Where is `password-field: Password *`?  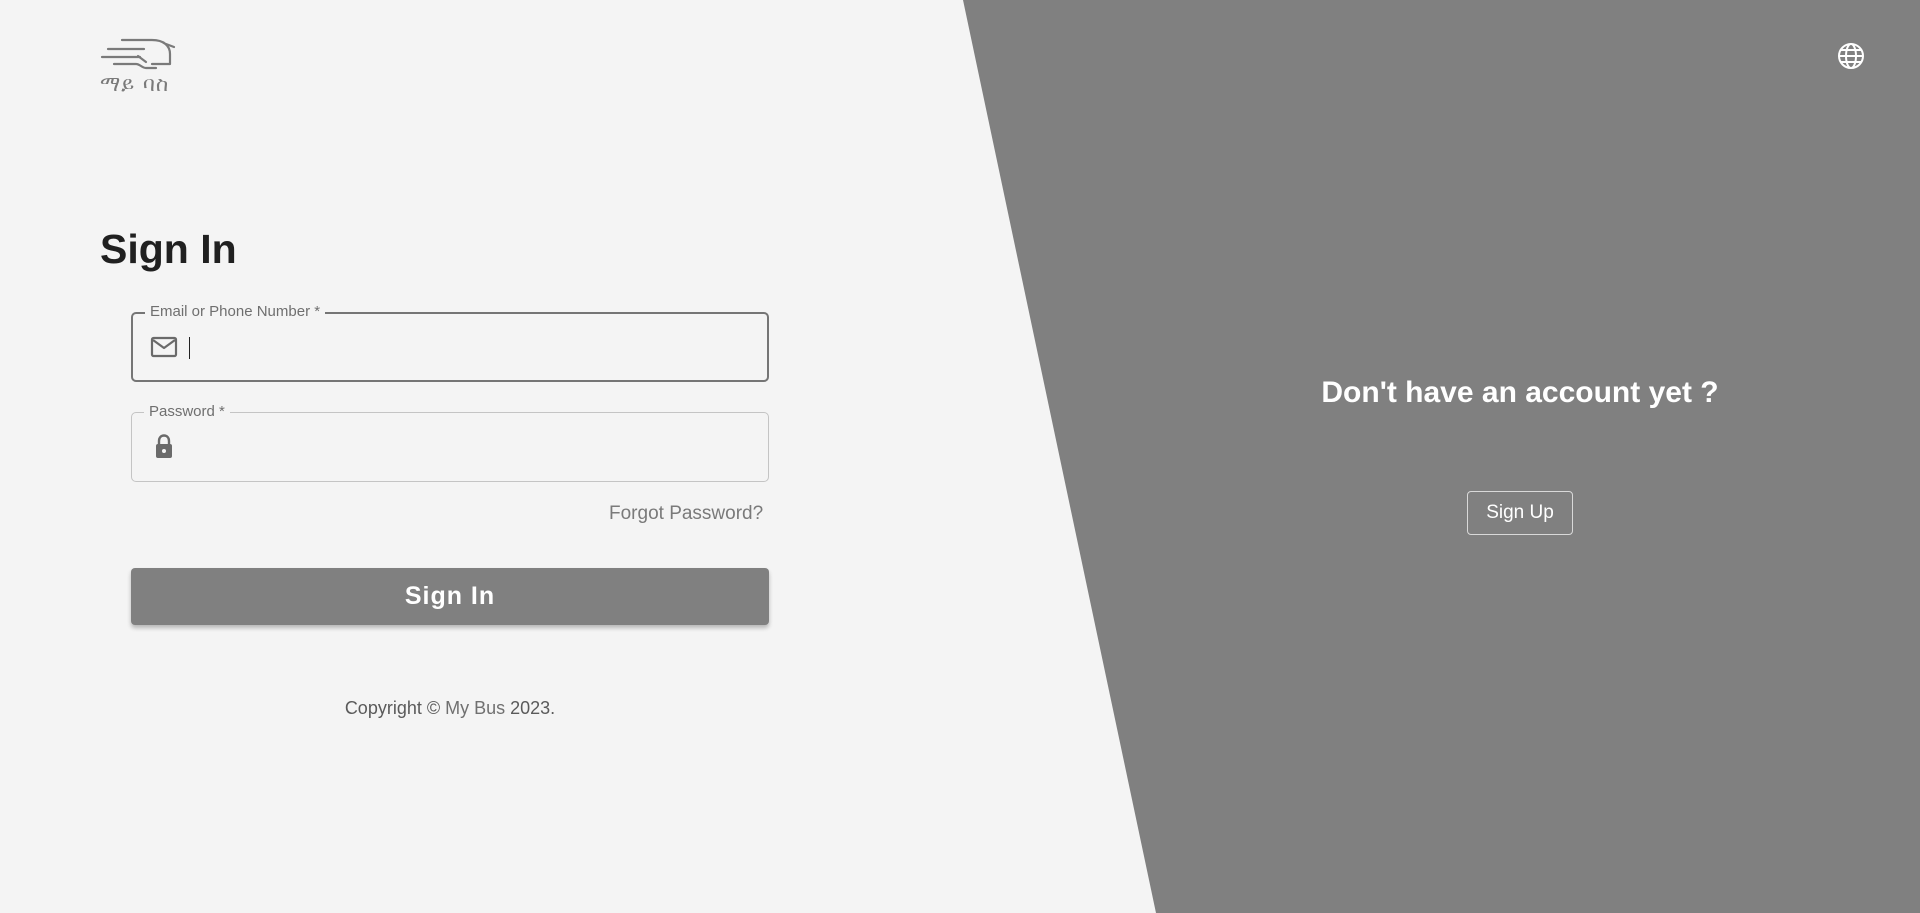
password-field: Password * is located at coordinates (450, 442).